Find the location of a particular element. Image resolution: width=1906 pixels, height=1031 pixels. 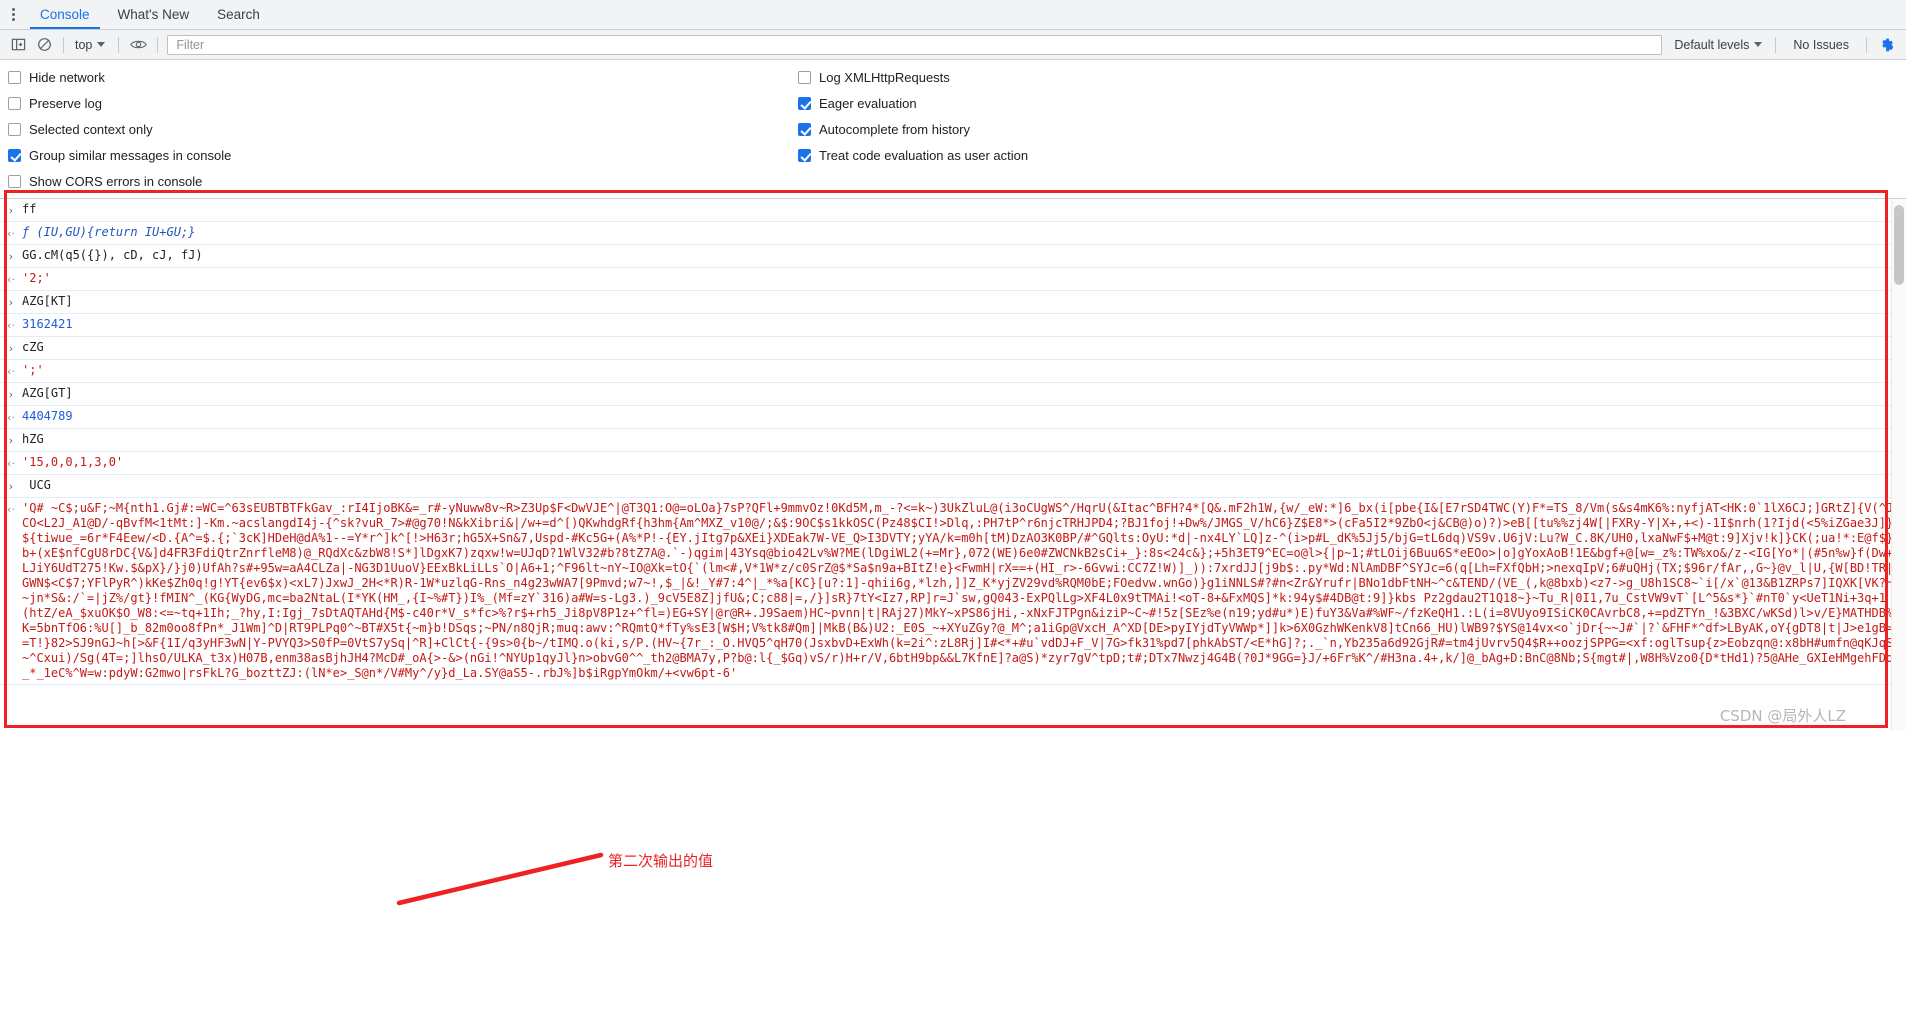

console-message-row: › AZG[KT] is located at coordinates (953, 302).